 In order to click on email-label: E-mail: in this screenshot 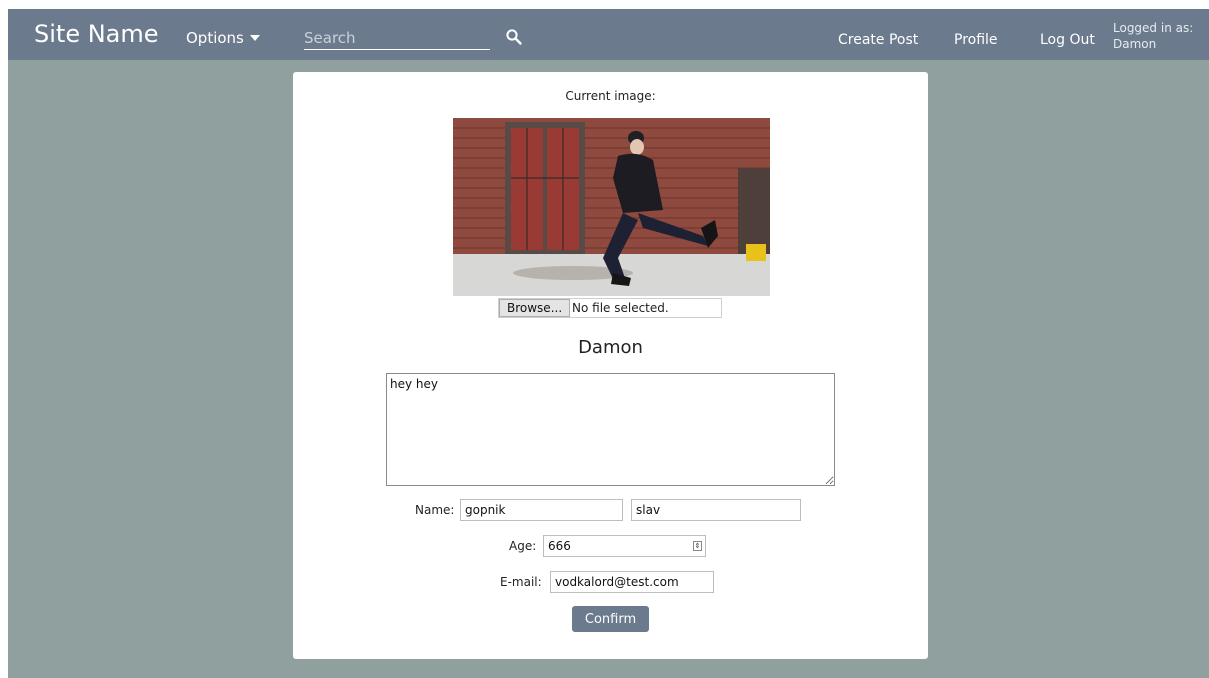, I will do `click(521, 582)`.